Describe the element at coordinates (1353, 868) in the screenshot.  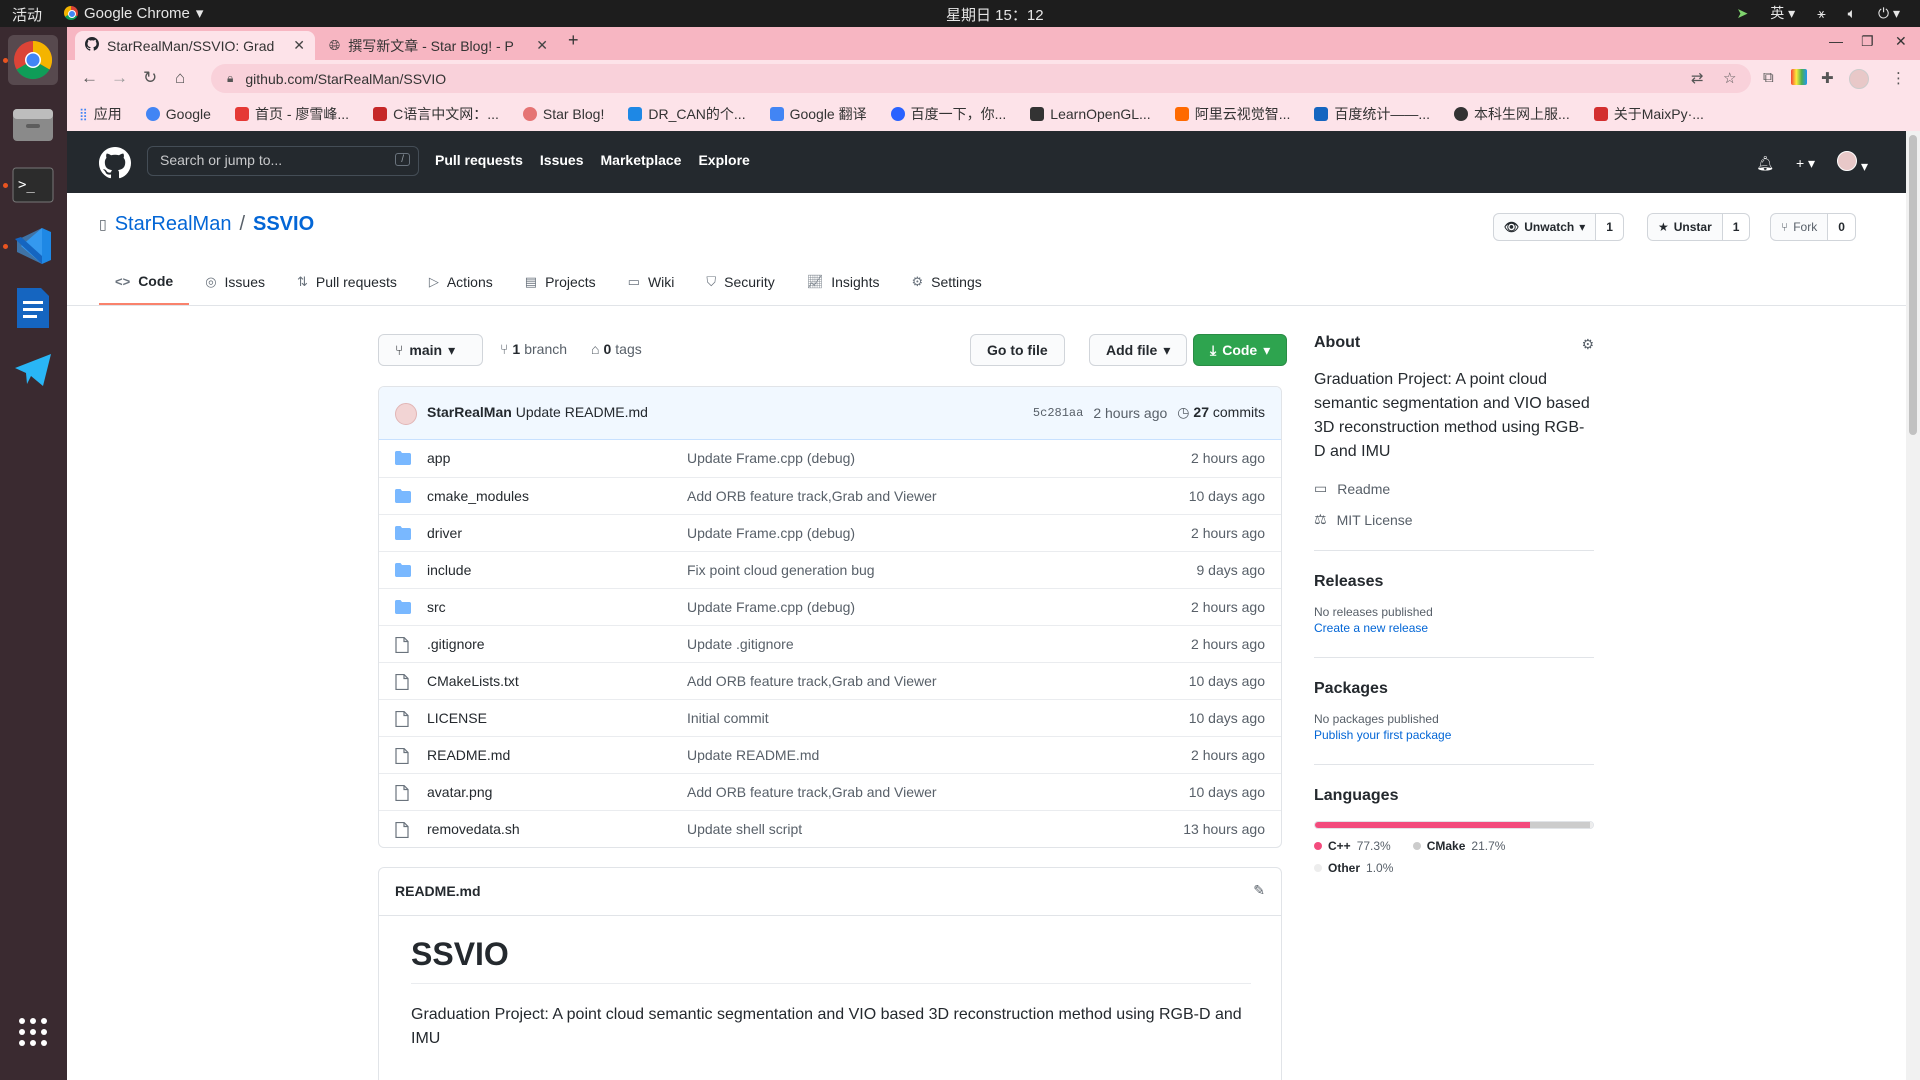
I see `language-item: Other 1.0%` at that location.